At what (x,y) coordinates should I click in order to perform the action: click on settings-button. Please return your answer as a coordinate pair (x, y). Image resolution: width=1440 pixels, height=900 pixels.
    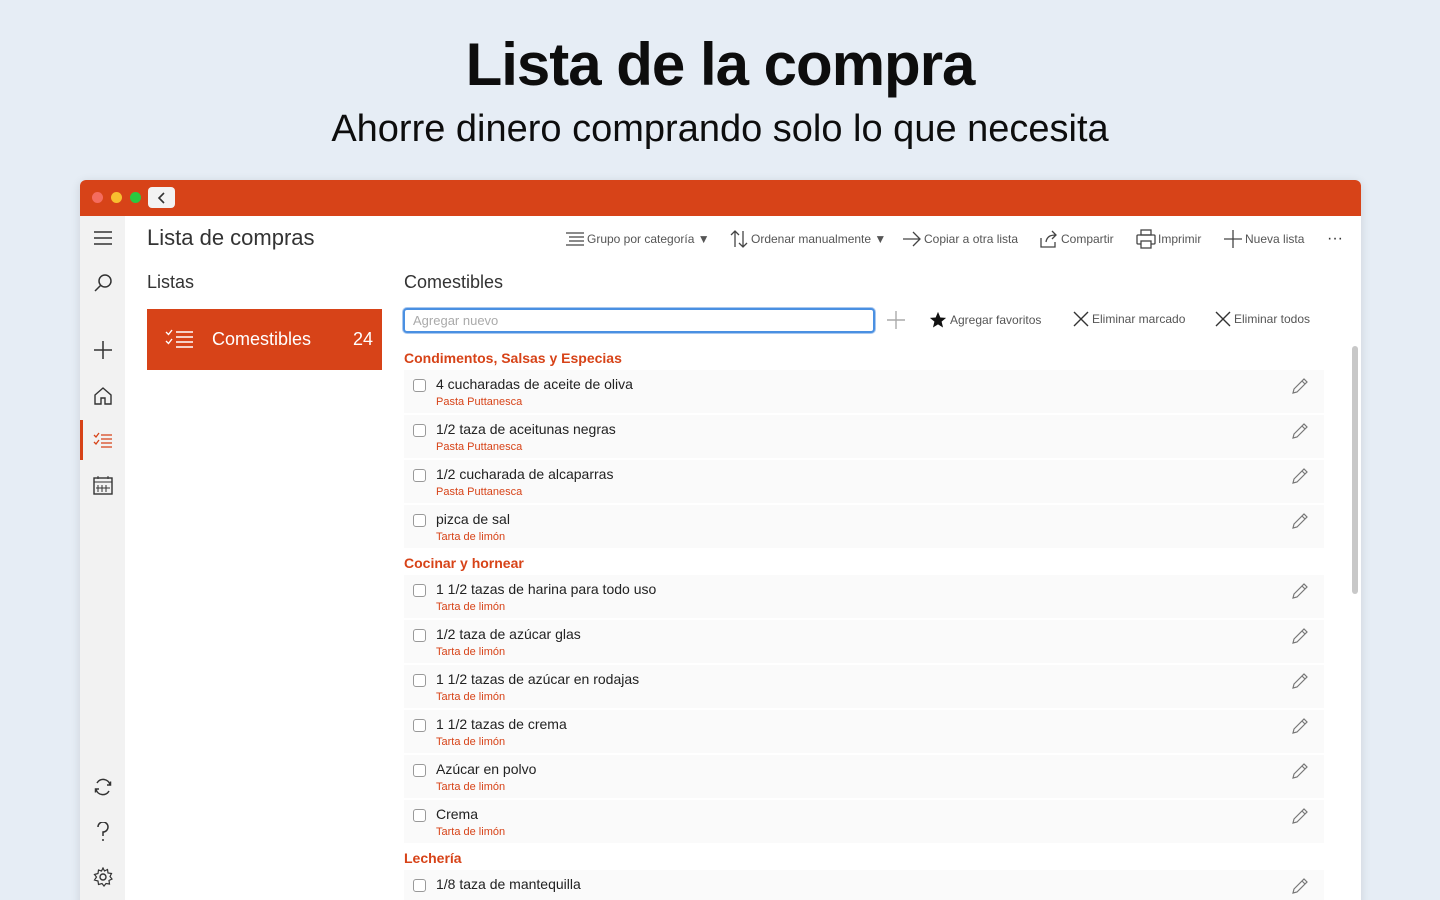
    Looking at the image, I should click on (102, 877).